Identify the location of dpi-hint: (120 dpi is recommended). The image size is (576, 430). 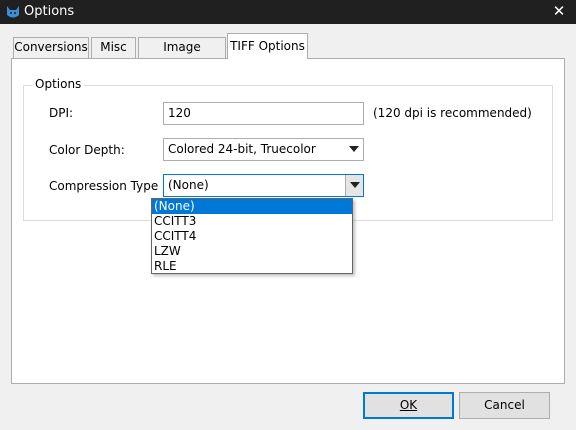
(452, 113).